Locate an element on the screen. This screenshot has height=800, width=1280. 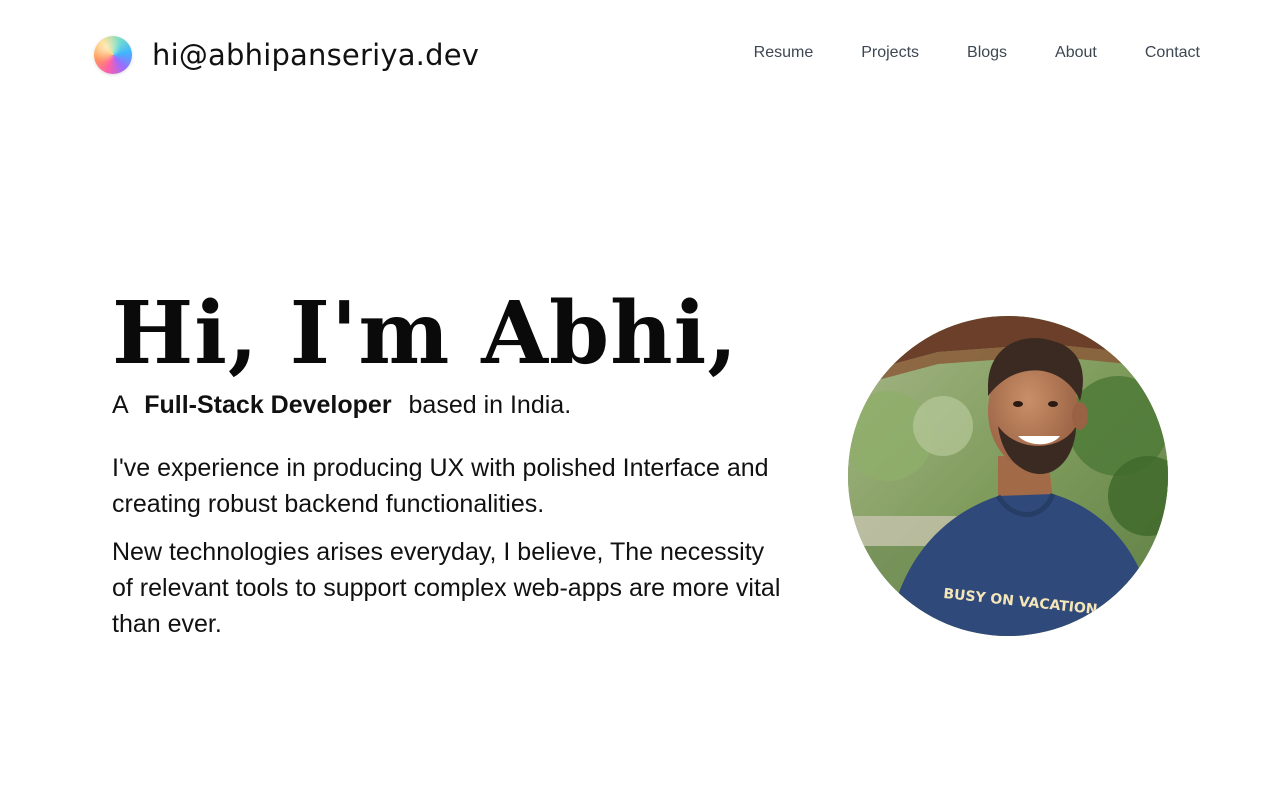
nav-link-about: About is located at coordinates (1076, 53).